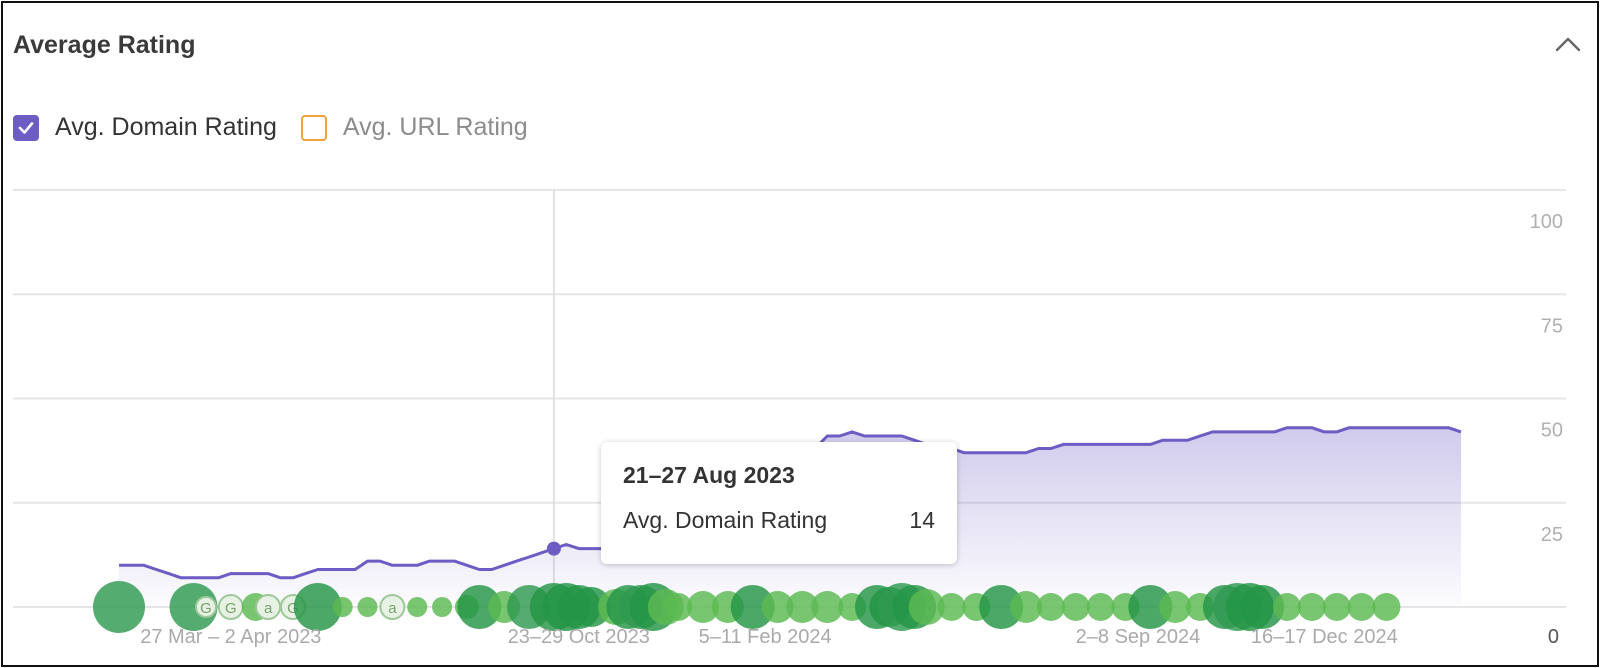 Image resolution: width=1600 pixels, height=668 pixels. Describe the element at coordinates (579, 637) in the screenshot. I see `x-tick-label: 23–29 Oct 2023` at that location.